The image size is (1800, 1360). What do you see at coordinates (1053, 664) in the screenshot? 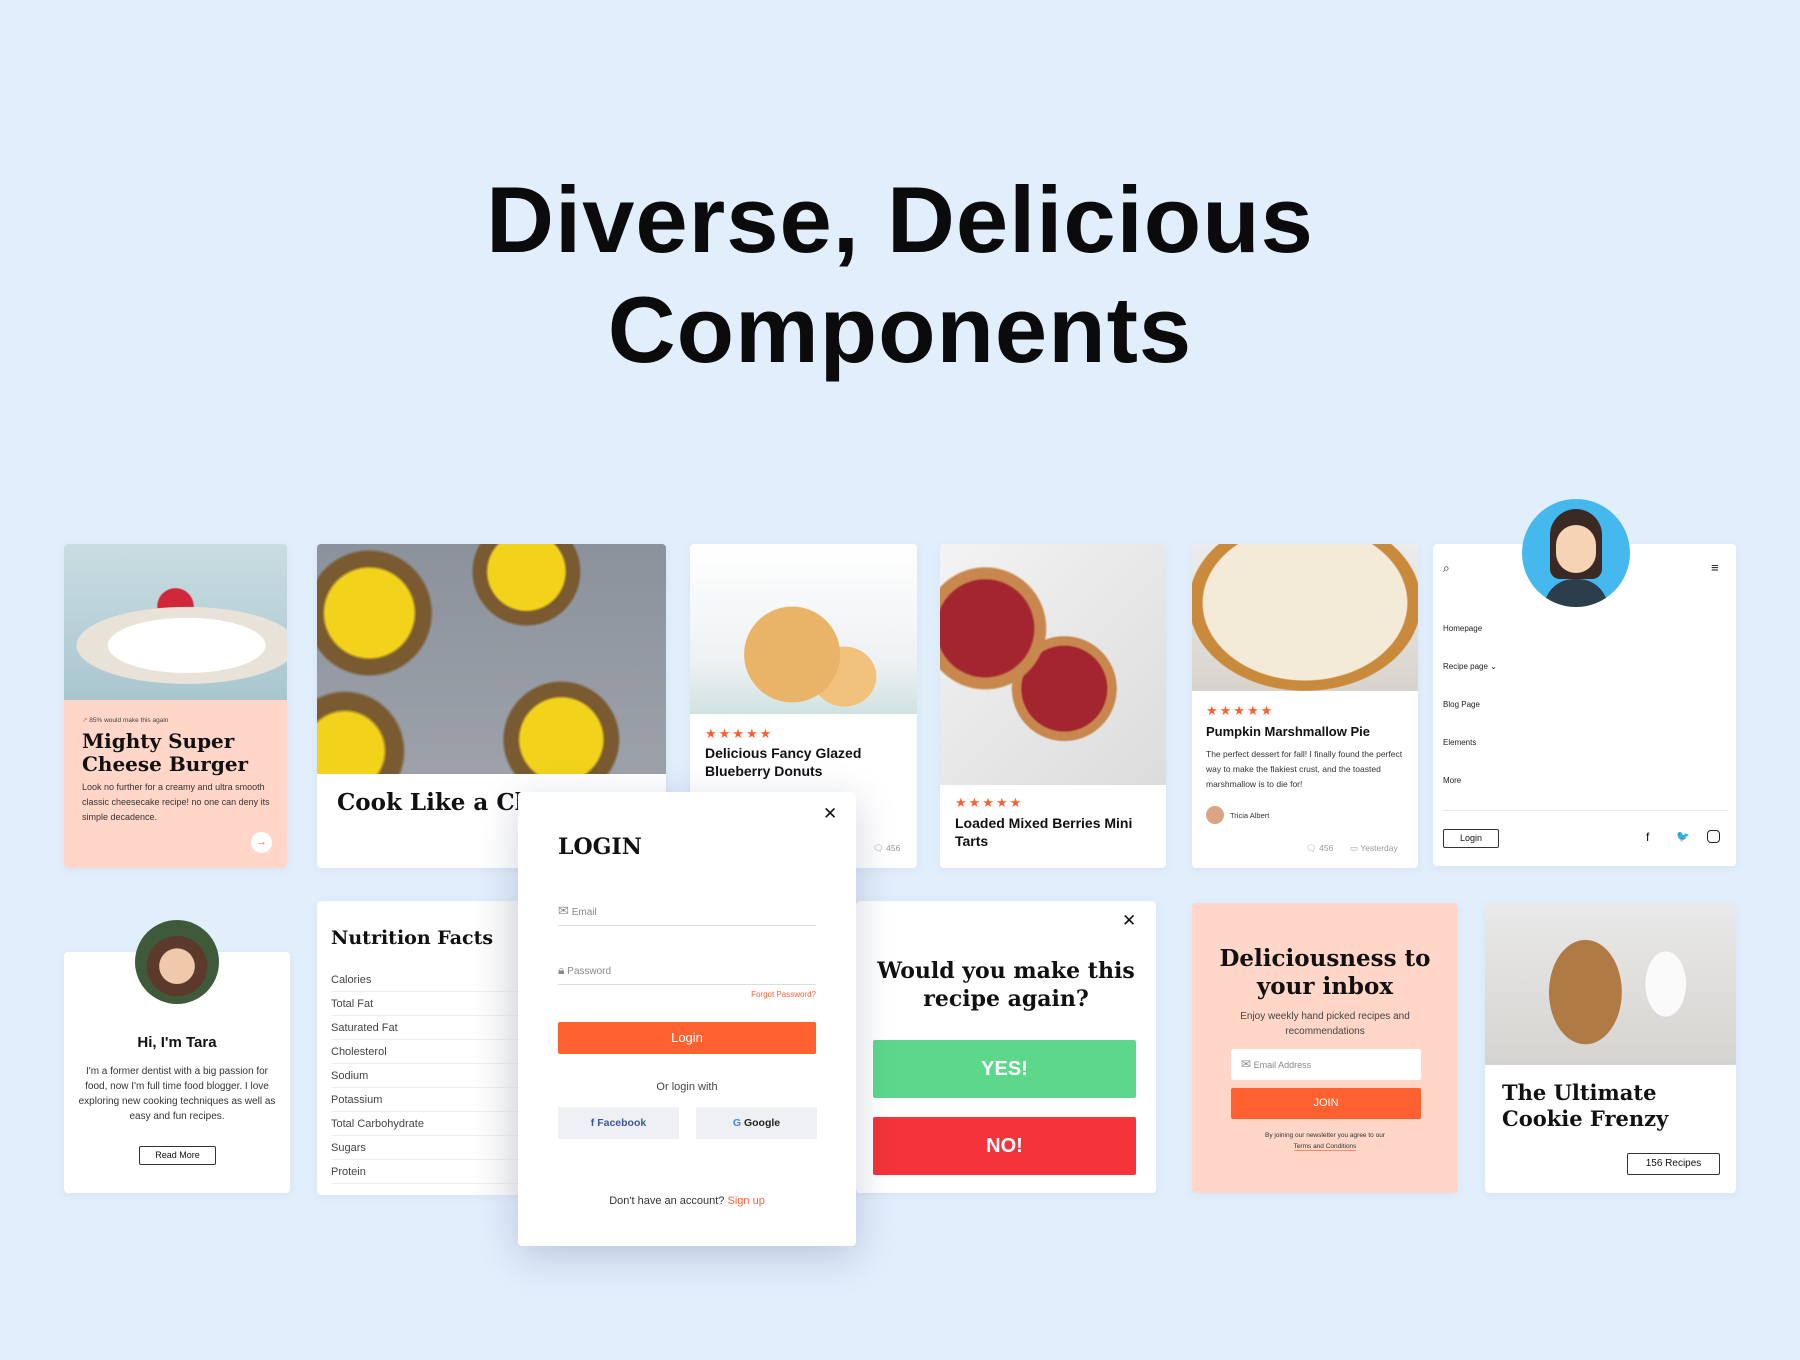
I see `berry-tarts-image` at bounding box center [1053, 664].